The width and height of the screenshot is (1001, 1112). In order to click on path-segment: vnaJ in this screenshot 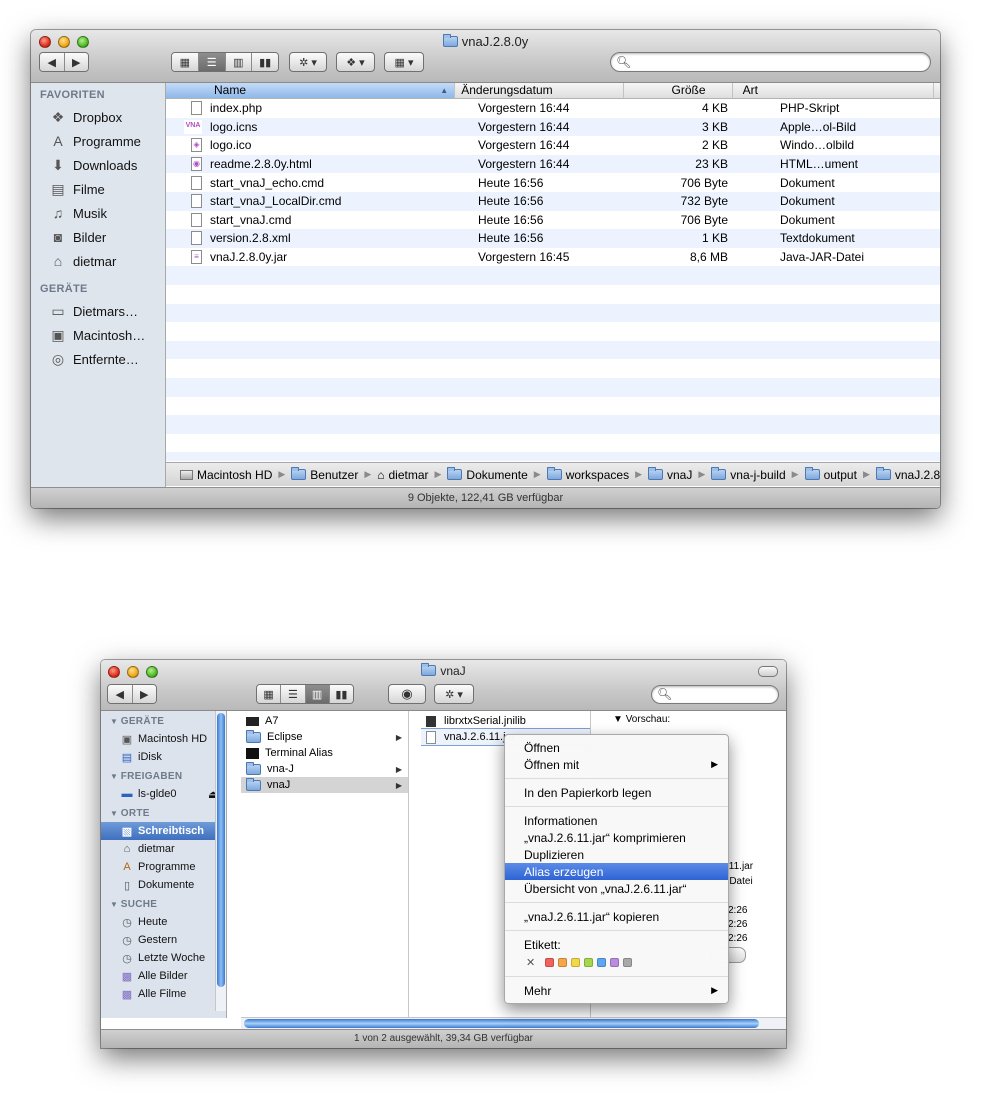, I will do `click(670, 474)`.